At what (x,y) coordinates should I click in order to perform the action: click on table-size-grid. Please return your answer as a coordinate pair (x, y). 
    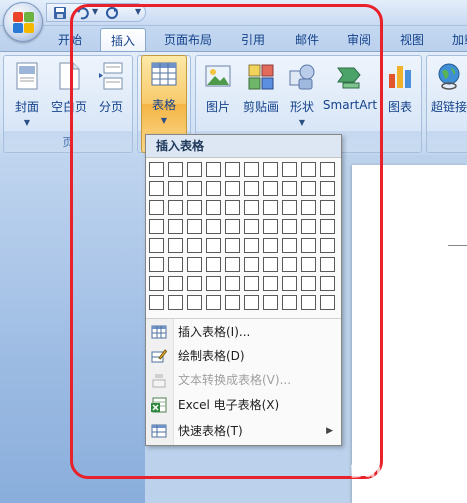
    Looking at the image, I should click on (244, 238).